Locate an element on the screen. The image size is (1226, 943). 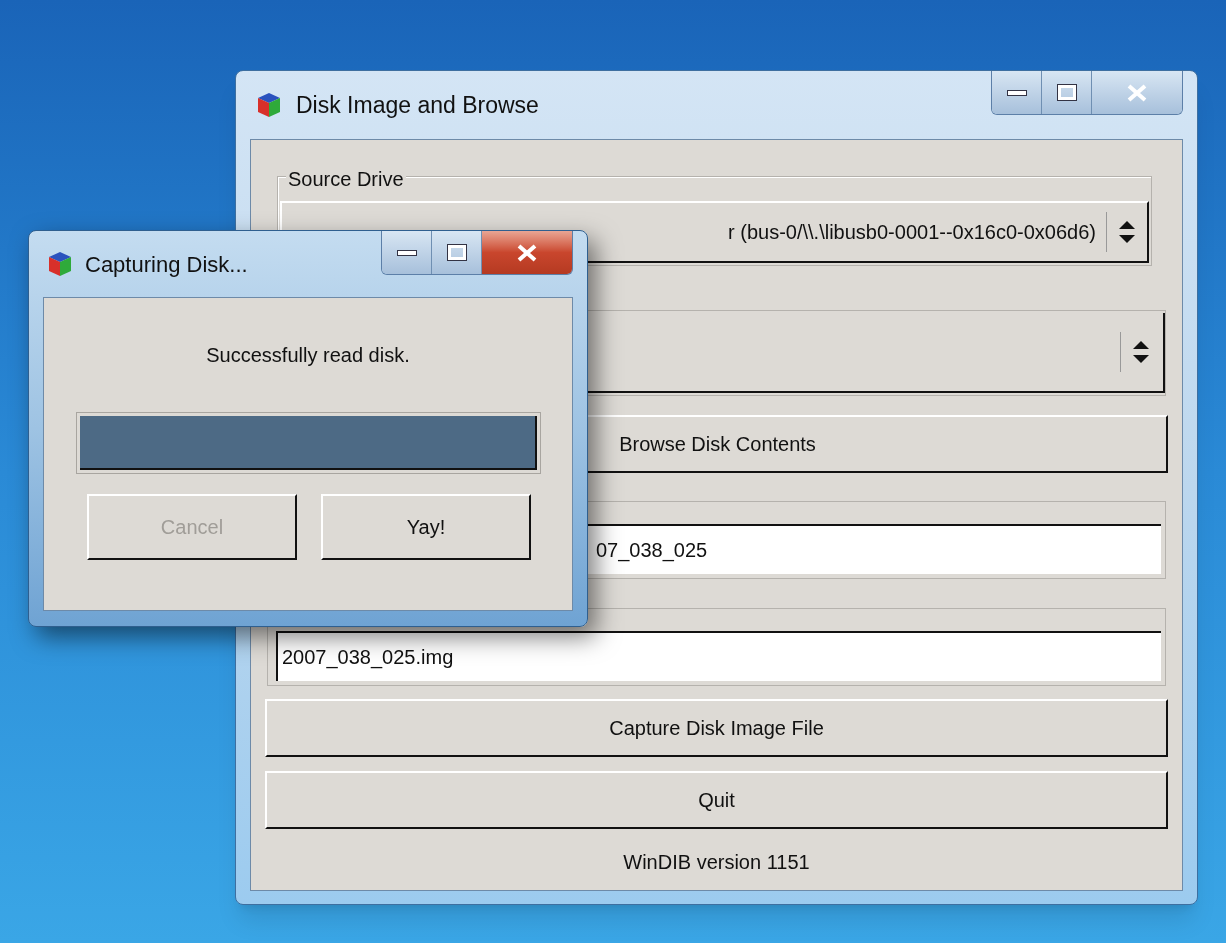
version-label: WinDIB version 1151 is located at coordinates (716, 862).